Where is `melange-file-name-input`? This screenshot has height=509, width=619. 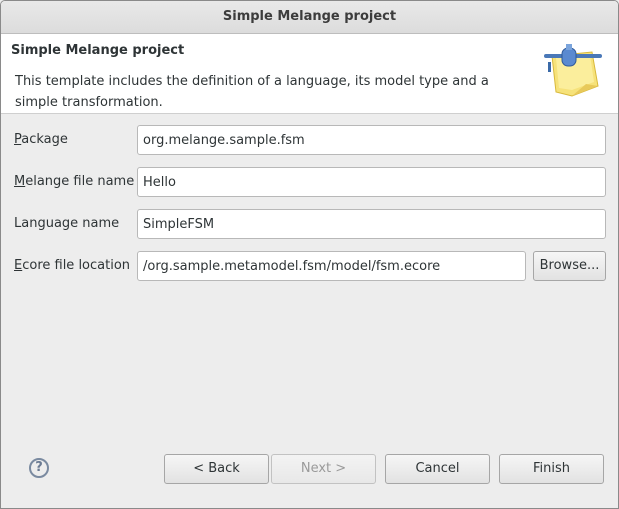
melange-file-name-input is located at coordinates (371, 182).